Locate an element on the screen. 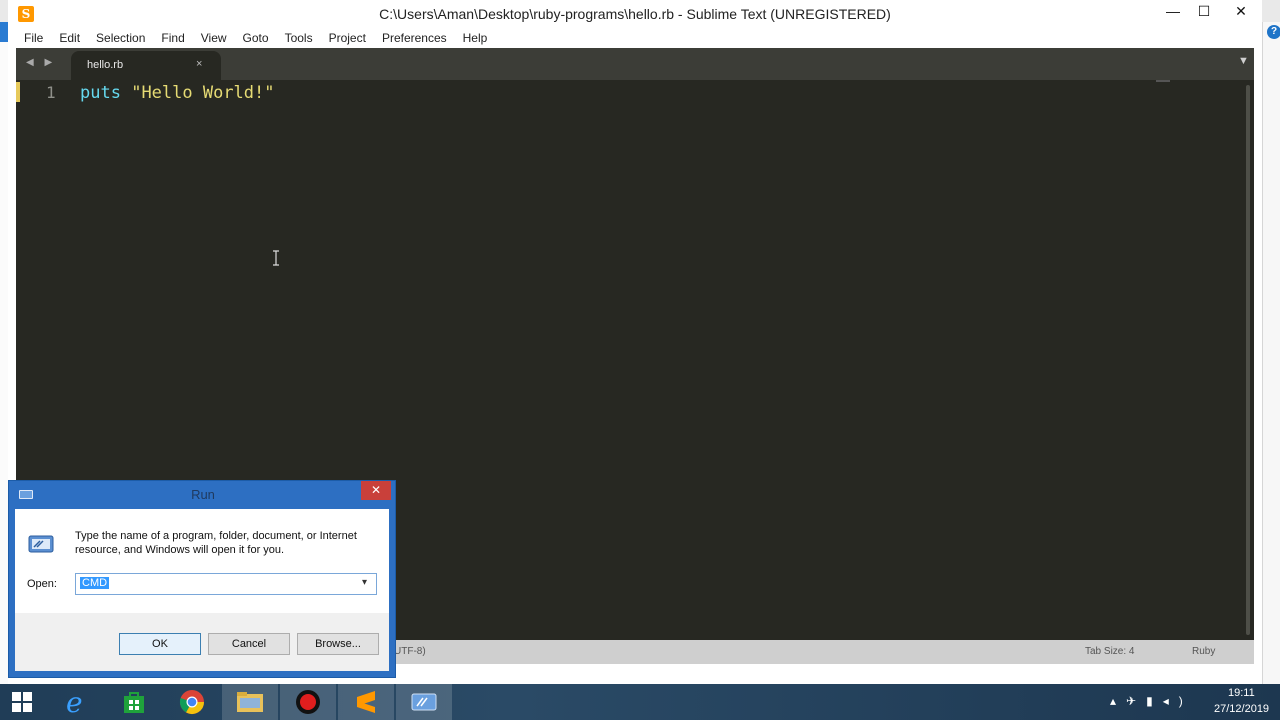 Image resolution: width=1280 pixels, height=720 pixels. taskbar-file-explorer is located at coordinates (250, 702).